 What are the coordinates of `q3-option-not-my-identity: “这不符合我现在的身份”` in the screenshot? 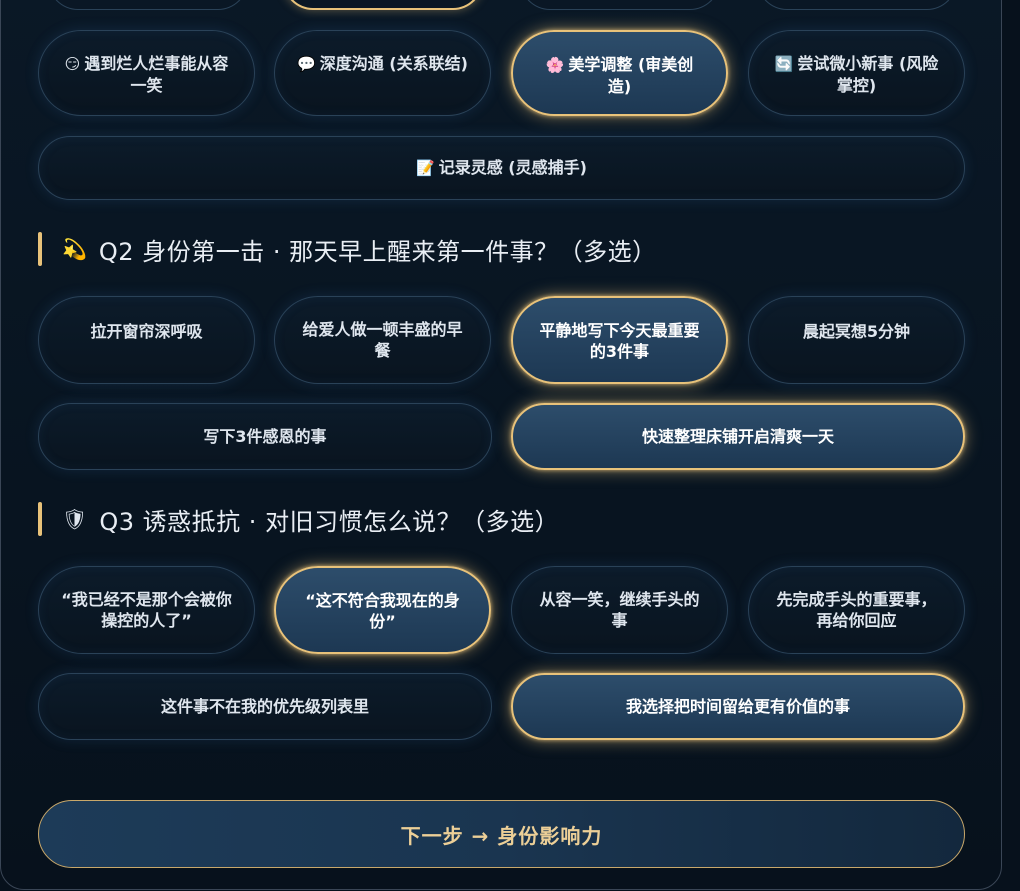 It's located at (382, 610).